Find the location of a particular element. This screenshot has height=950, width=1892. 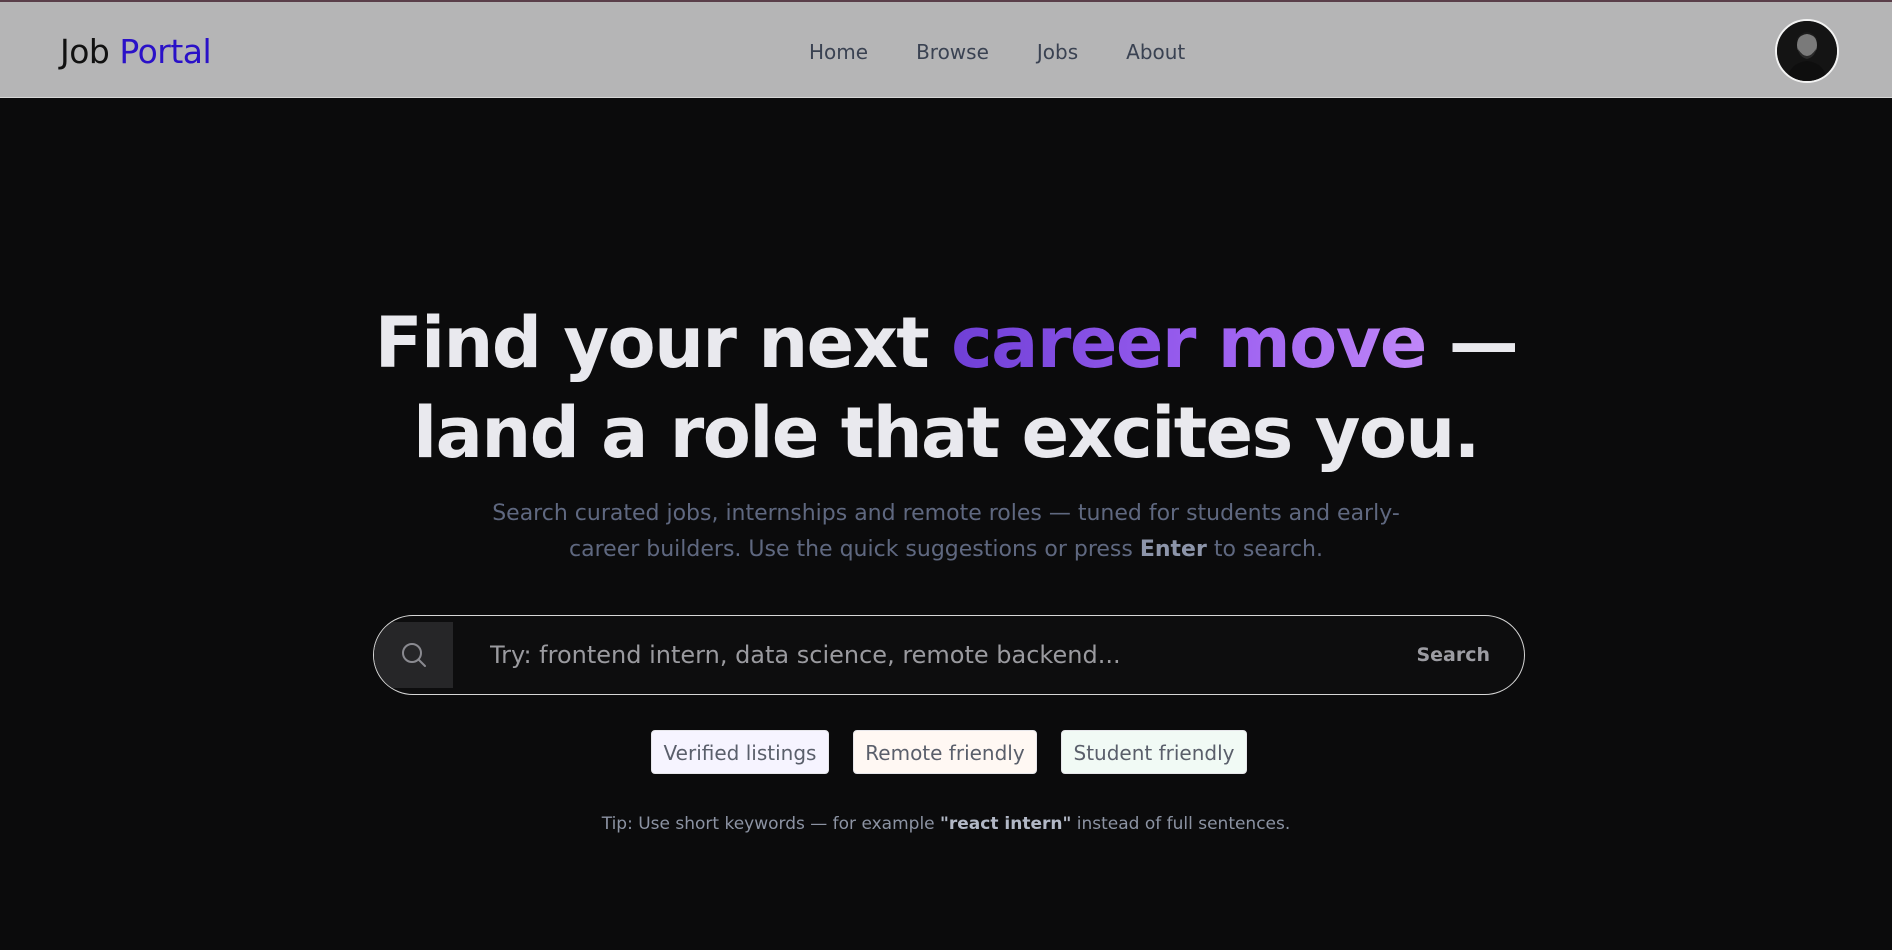

subtitle-enter-key: Enter is located at coordinates (1173, 549).